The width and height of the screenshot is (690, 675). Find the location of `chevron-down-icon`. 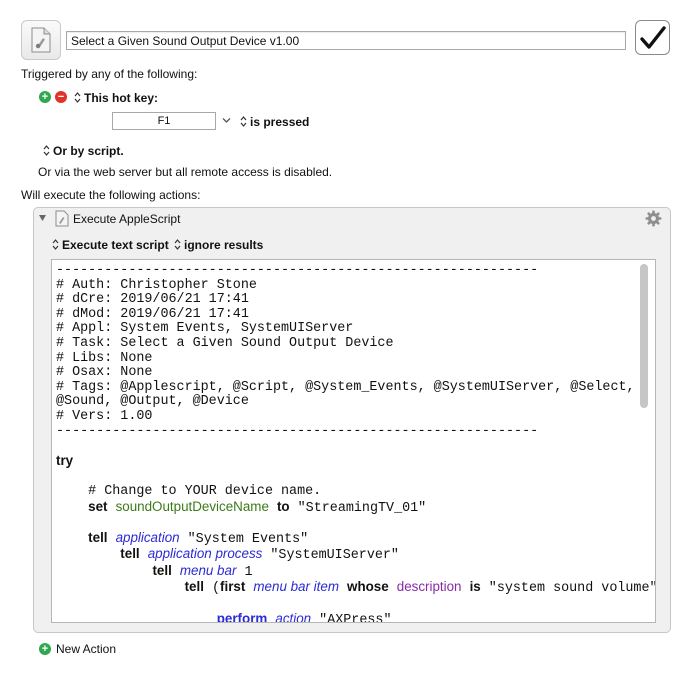

chevron-down-icon is located at coordinates (226, 120).